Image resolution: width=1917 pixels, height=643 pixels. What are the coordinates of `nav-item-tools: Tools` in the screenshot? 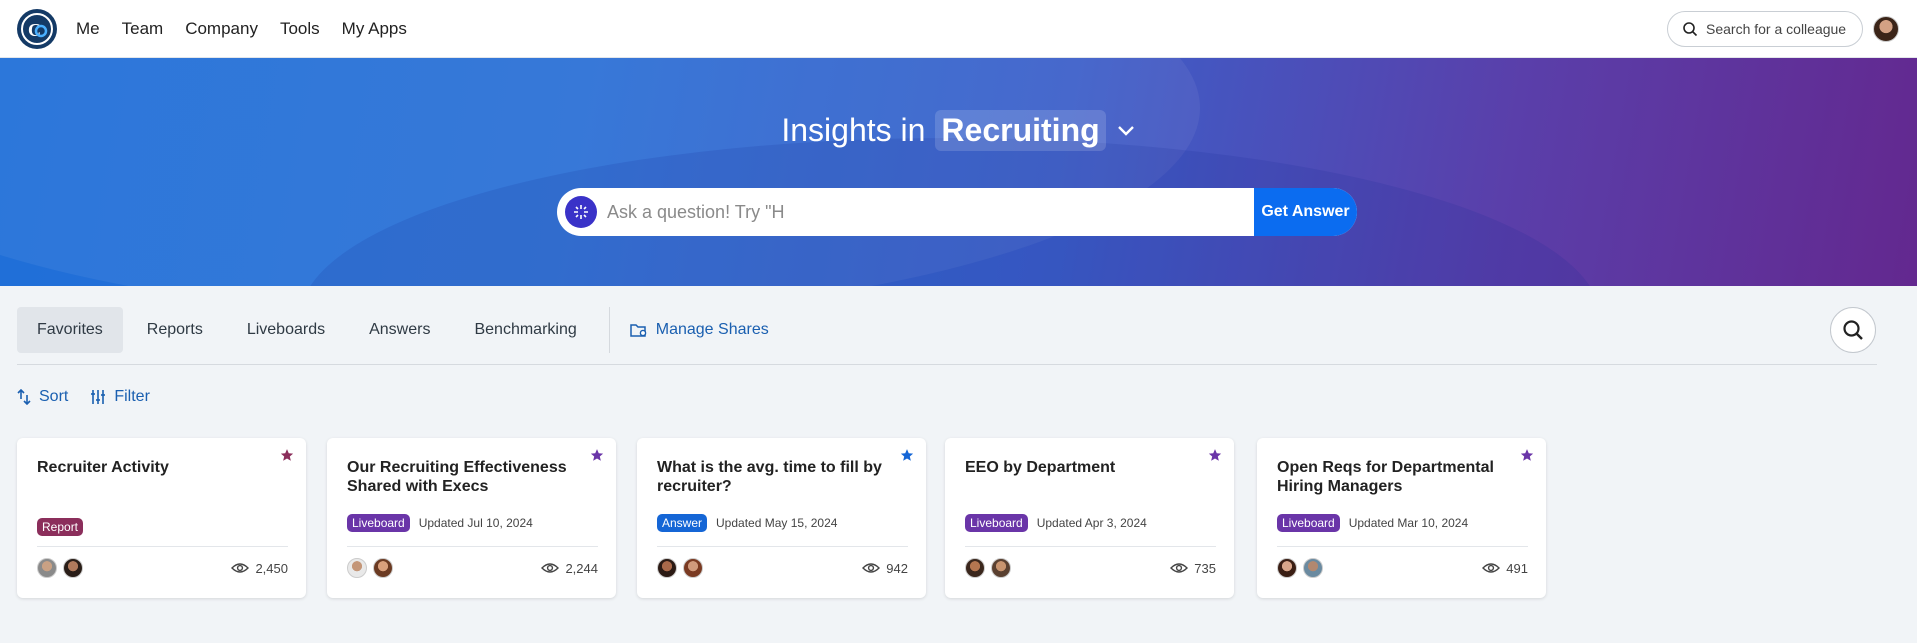 It's located at (300, 29).